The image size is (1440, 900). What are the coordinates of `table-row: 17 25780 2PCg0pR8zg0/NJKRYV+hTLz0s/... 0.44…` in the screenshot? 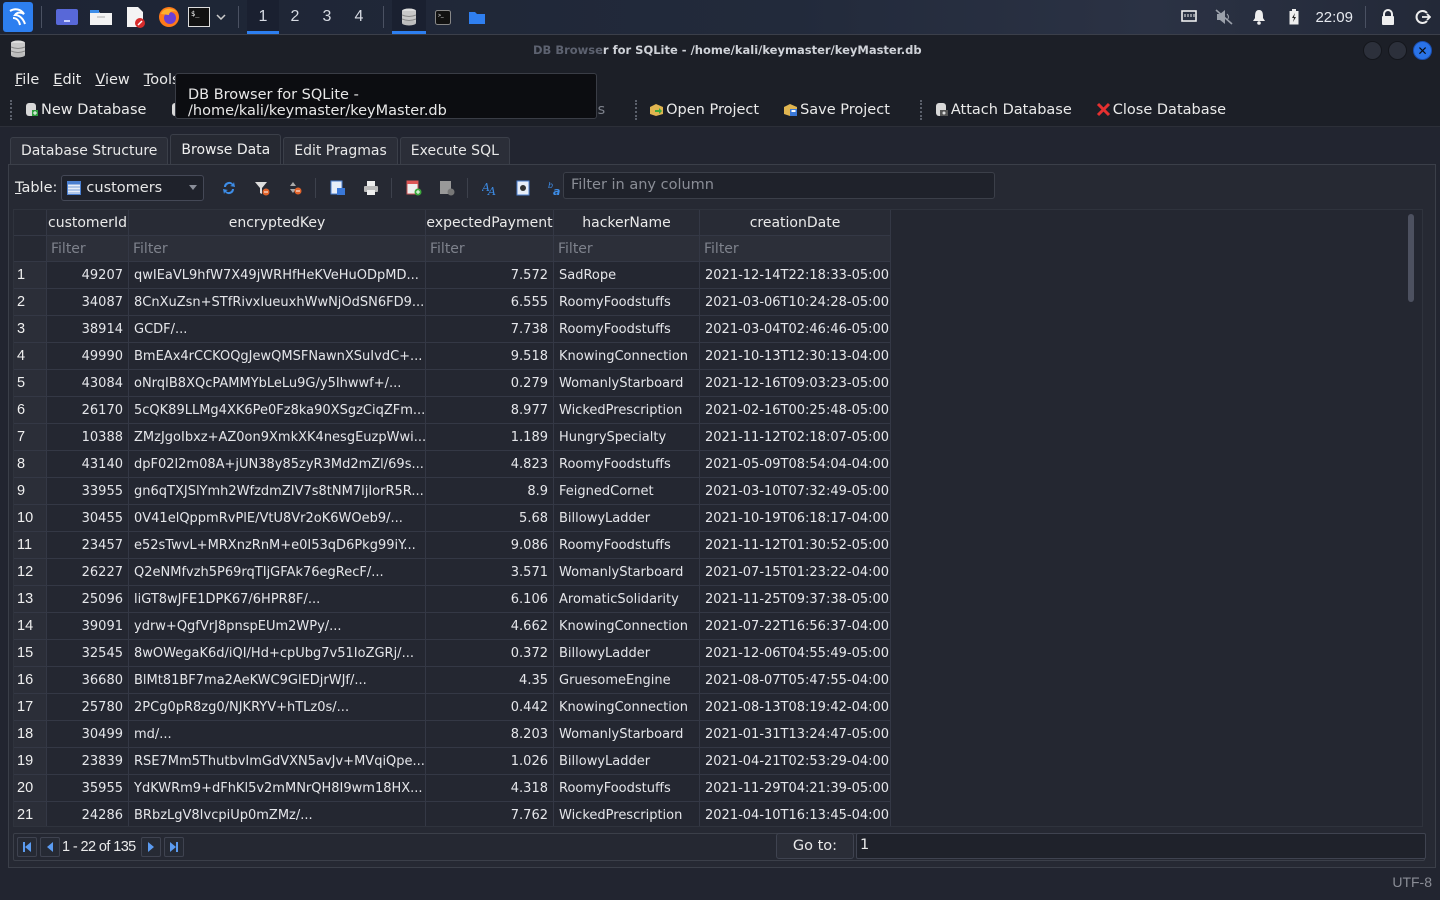 It's located at (452, 707).